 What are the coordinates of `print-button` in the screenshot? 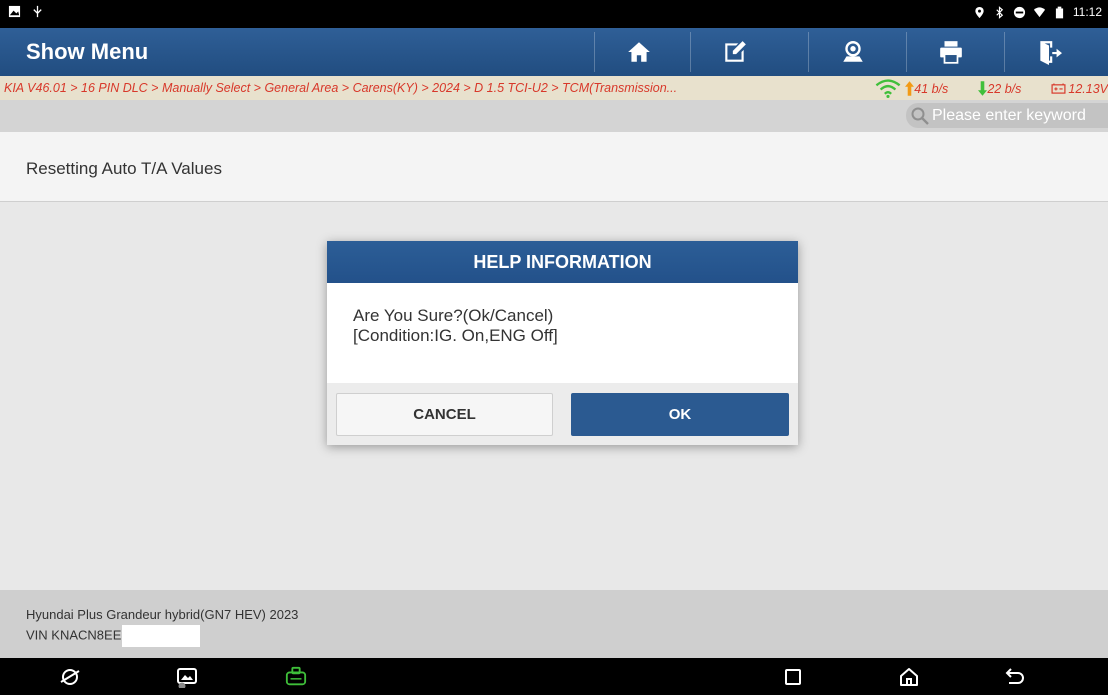 It's located at (951, 52).